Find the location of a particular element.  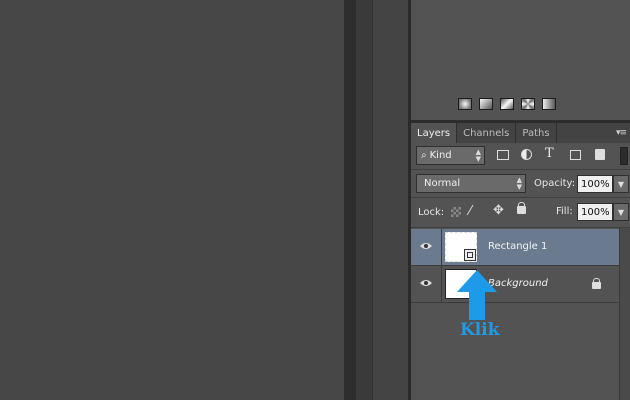

gradient-radial-icon is located at coordinates (465, 104).